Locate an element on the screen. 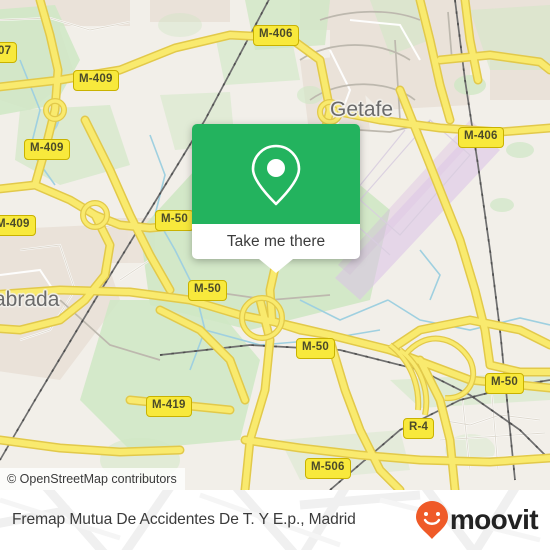 The width and height of the screenshot is (550, 550). moovit-logo: moovit is located at coordinates (477, 520).